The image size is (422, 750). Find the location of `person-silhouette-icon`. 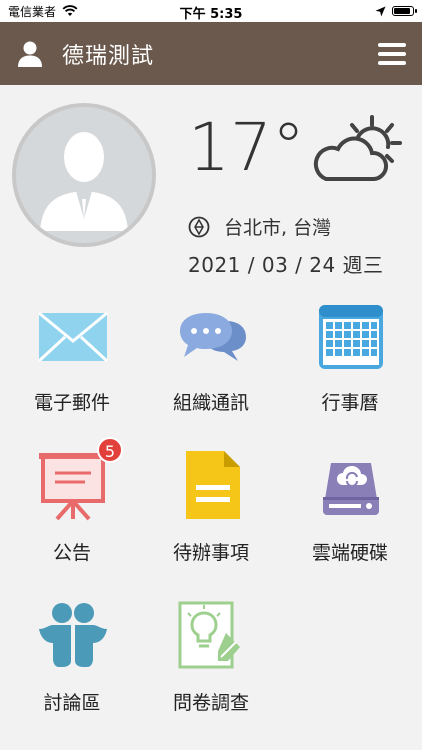

person-silhouette-icon is located at coordinates (84, 181).